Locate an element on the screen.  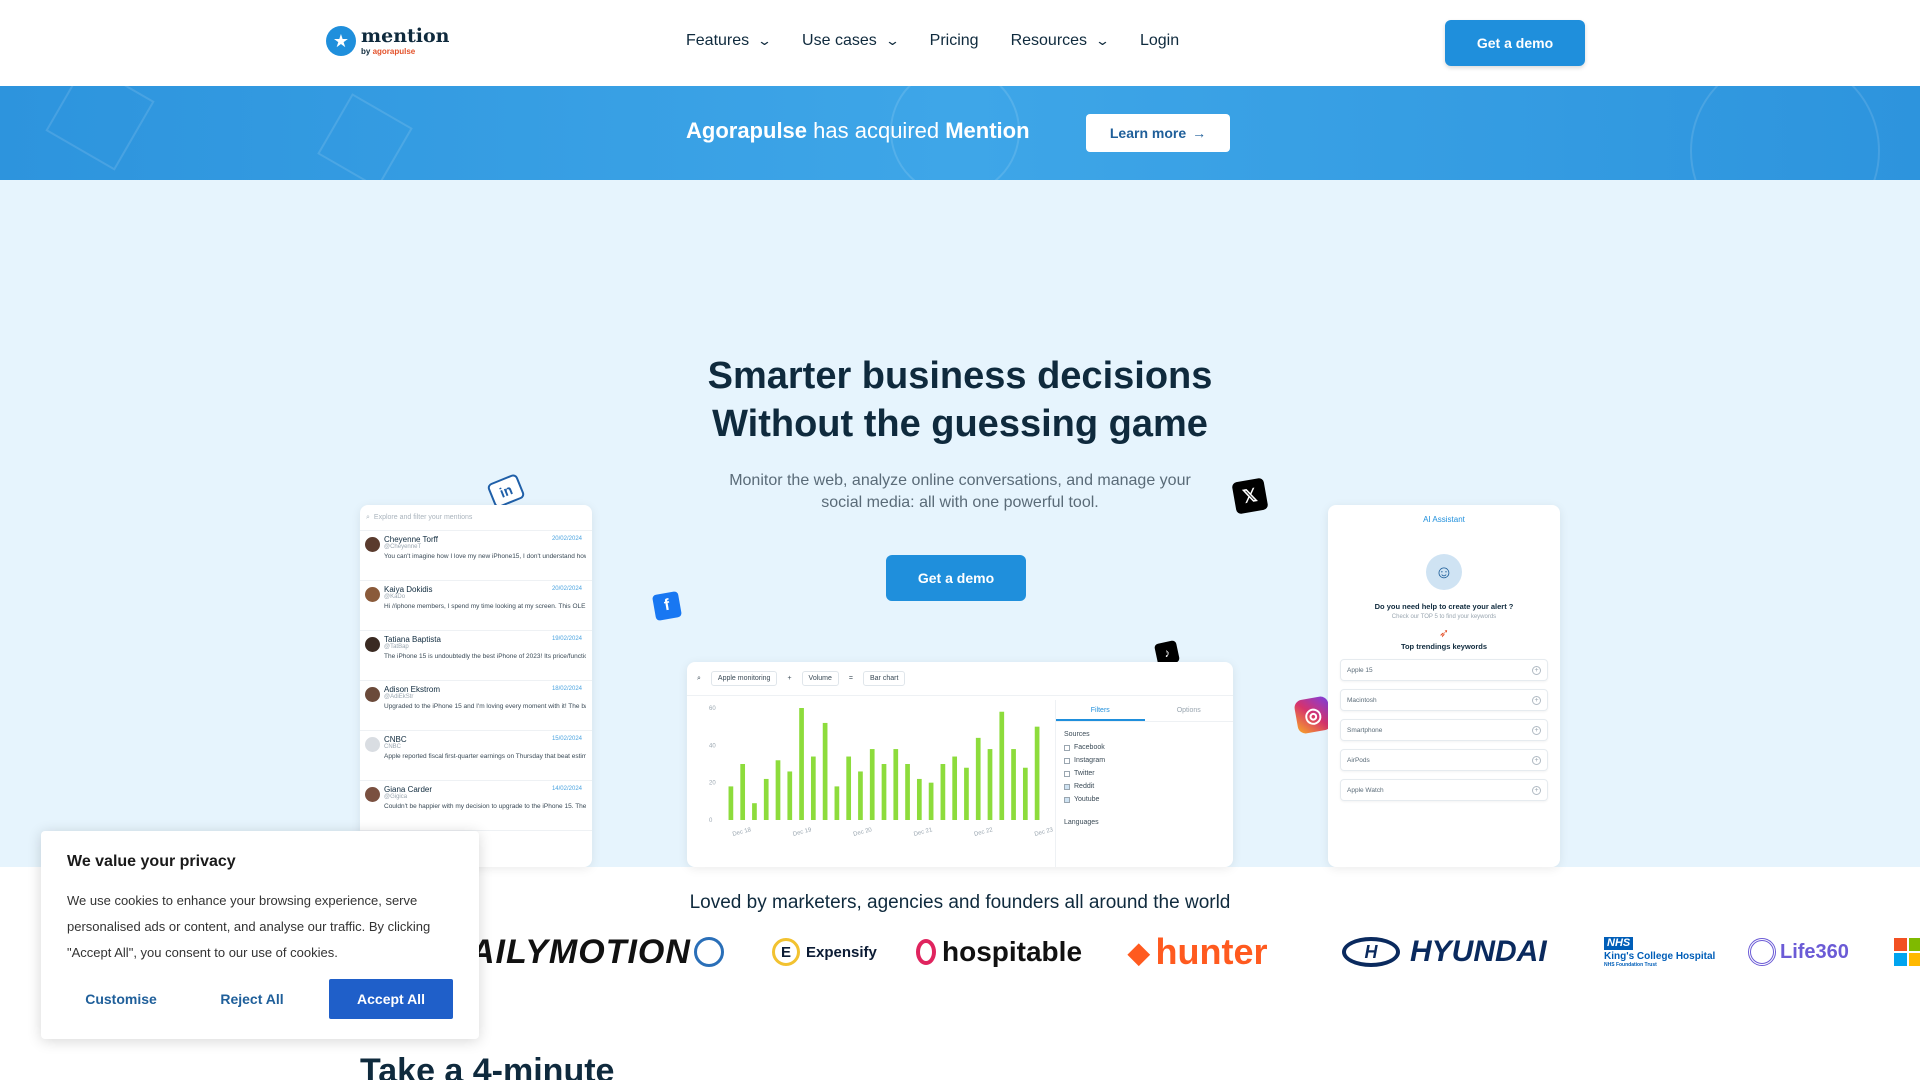
nav-item-pricing: Pricing is located at coordinates (954, 41).